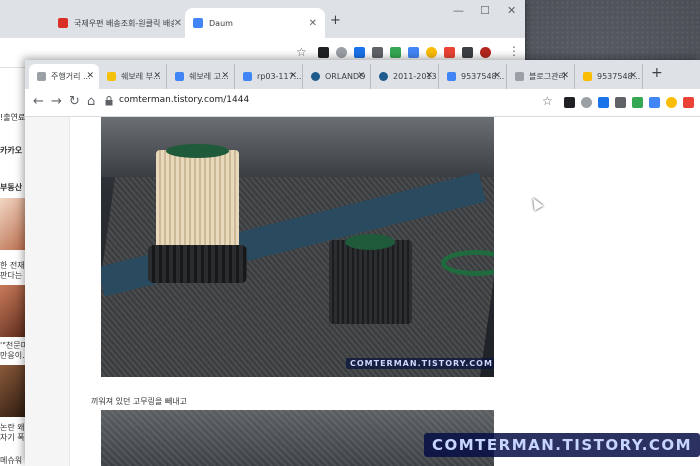  Describe the element at coordinates (587, 76) in the screenshot. I see `kakao-favicon-icon` at that location.